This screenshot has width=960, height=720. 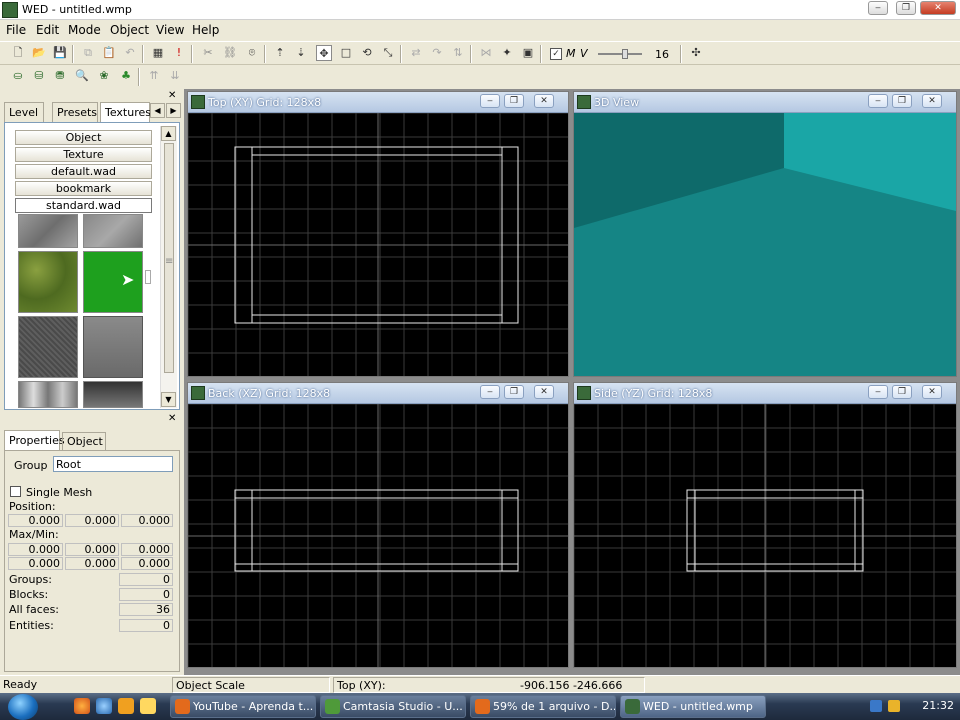 I want to click on save-icon: 💾, so click(x=60, y=53).